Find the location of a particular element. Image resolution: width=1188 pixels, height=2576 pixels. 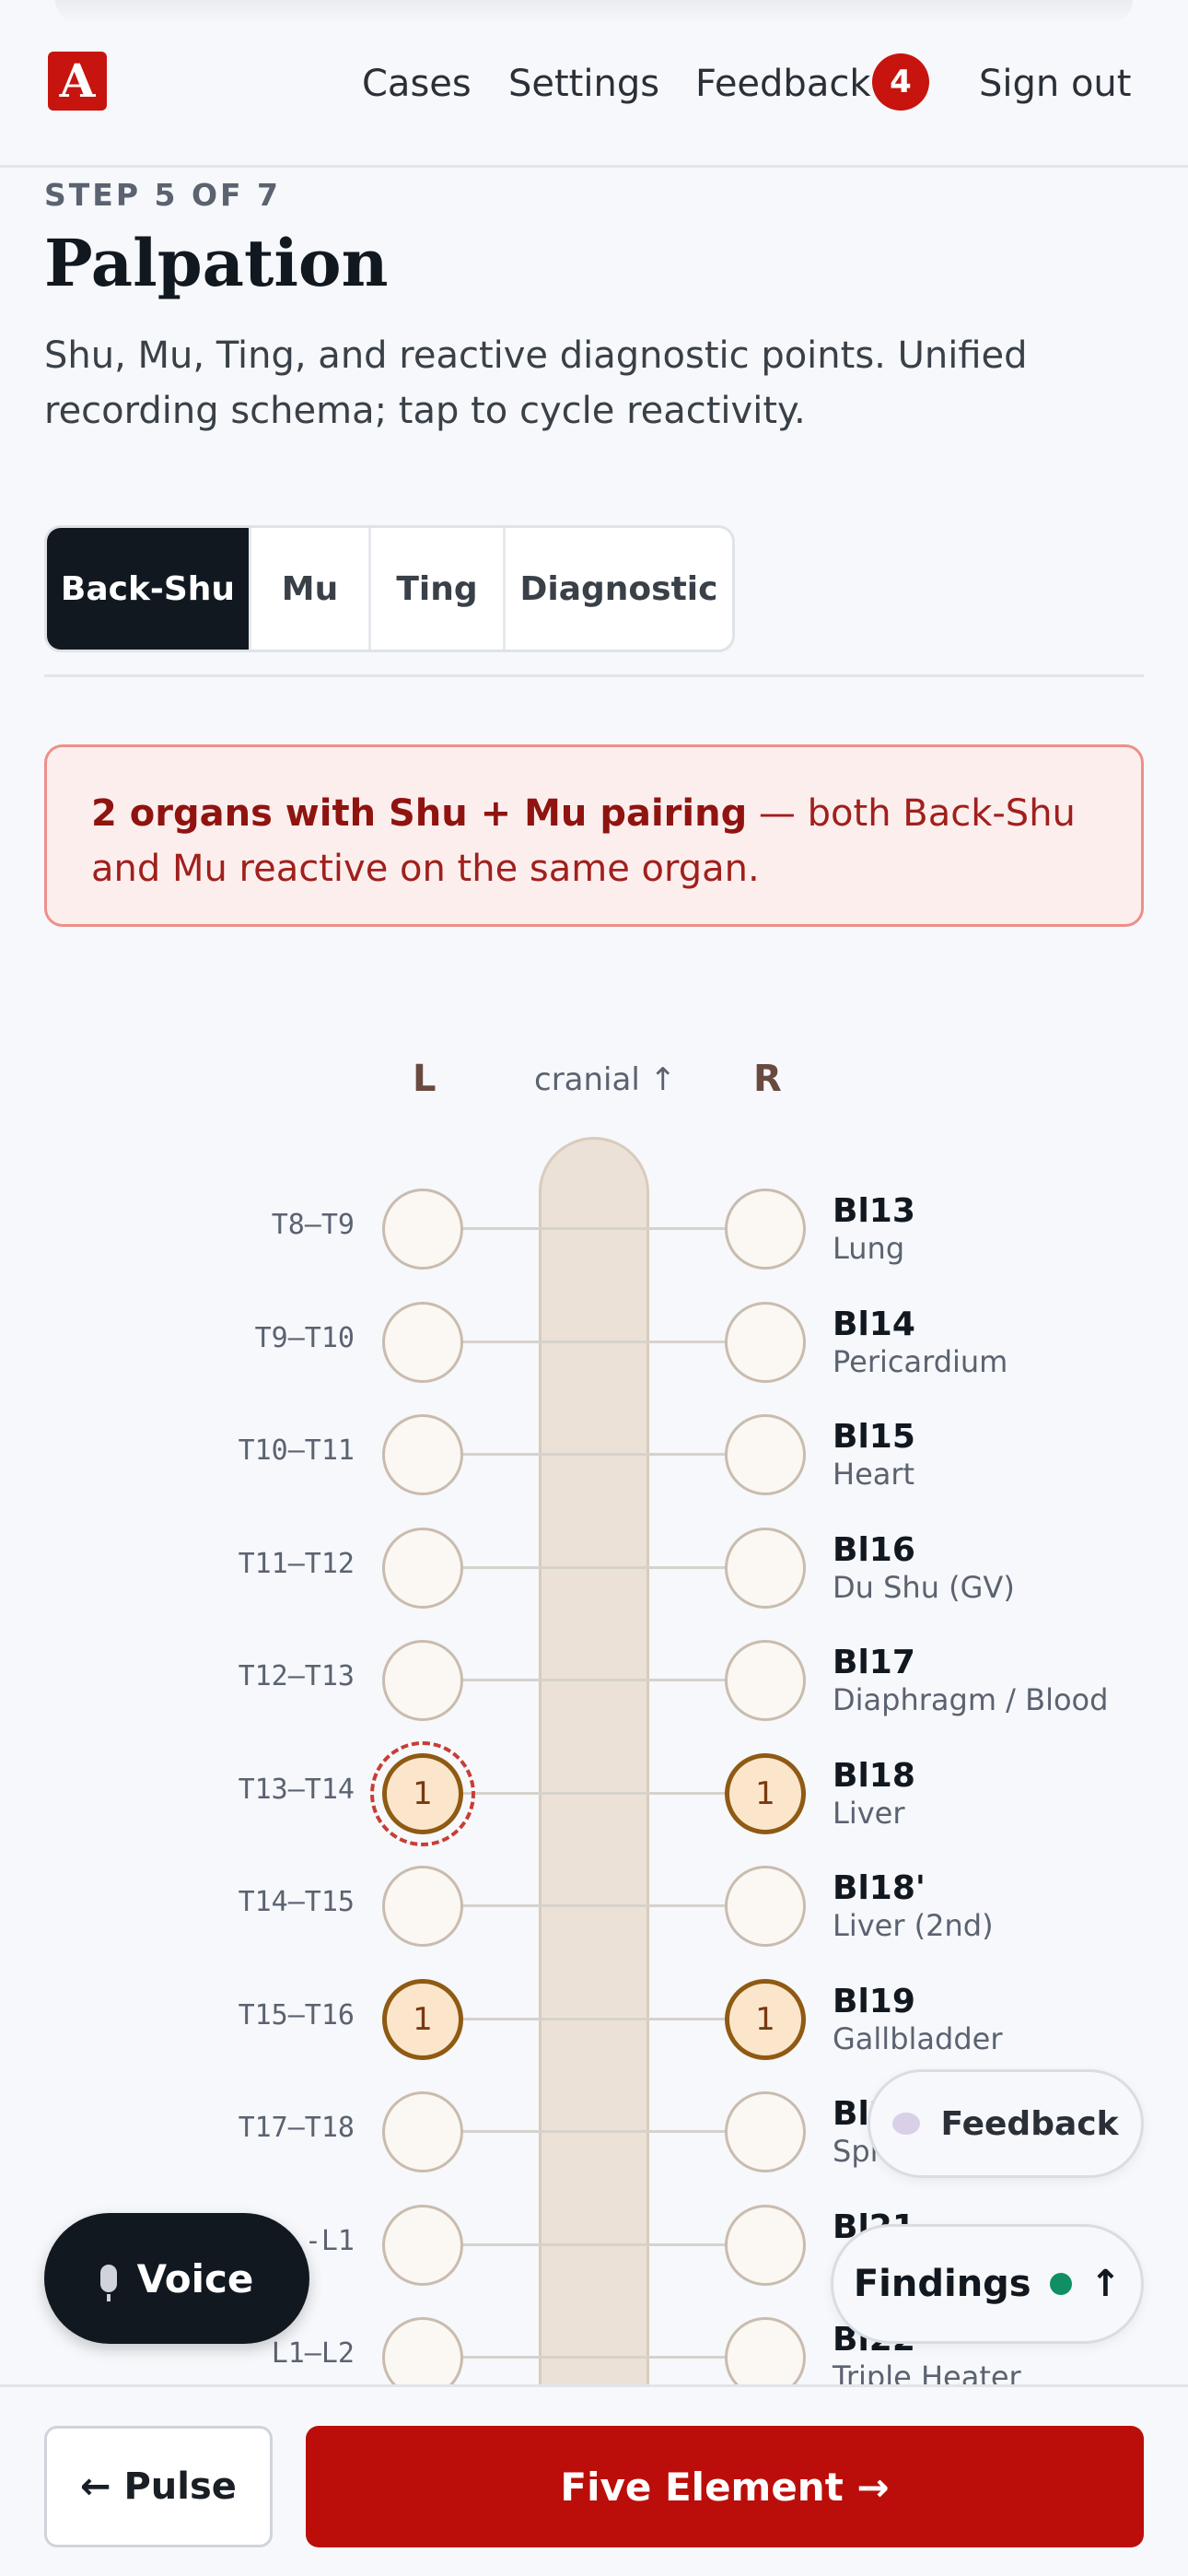

point-organ: Heart is located at coordinates (874, 1474).